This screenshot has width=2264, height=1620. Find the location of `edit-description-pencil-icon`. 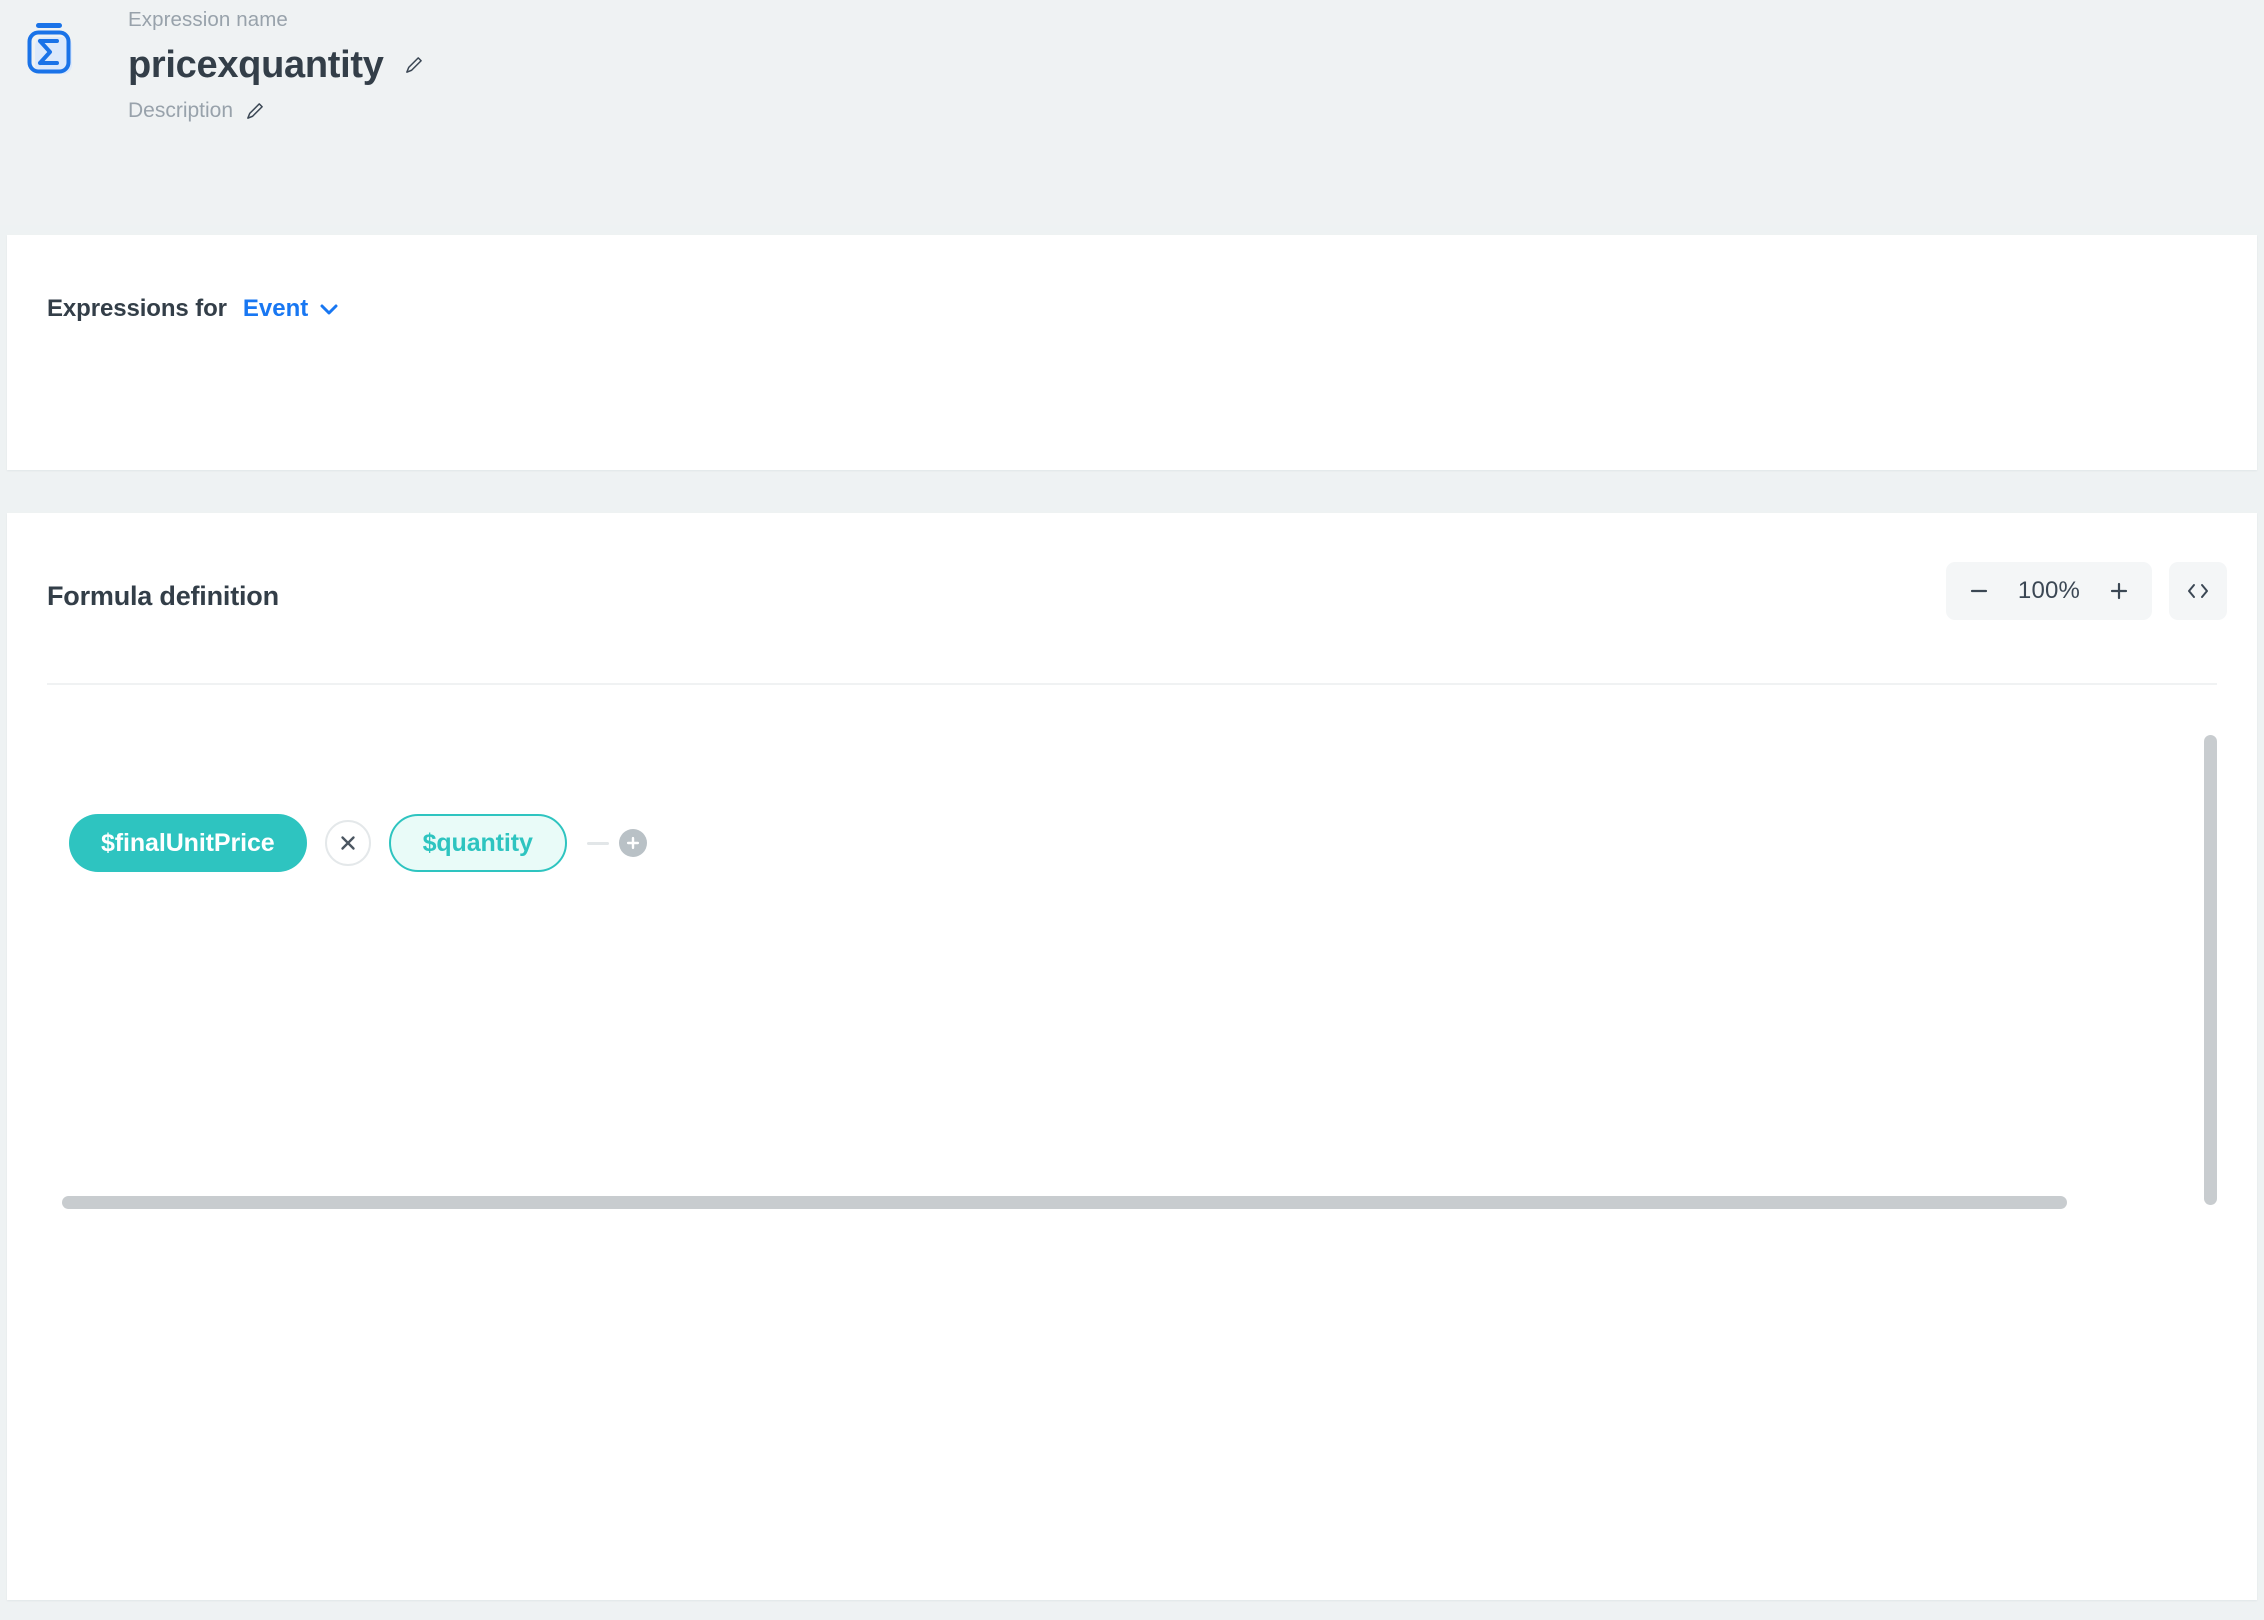

edit-description-pencil-icon is located at coordinates (254, 111).